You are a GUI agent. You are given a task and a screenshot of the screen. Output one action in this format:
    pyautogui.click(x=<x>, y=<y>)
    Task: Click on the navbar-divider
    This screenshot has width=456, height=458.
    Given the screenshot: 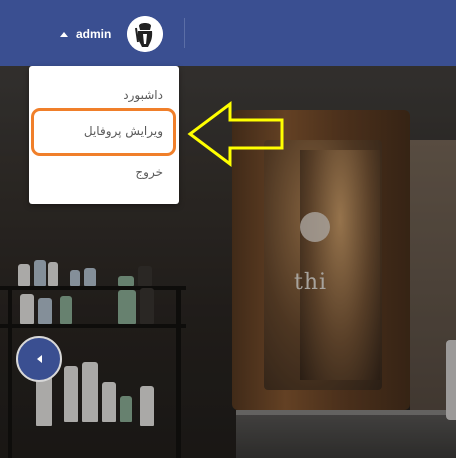 What is the action you would take?
    pyautogui.click(x=184, y=33)
    